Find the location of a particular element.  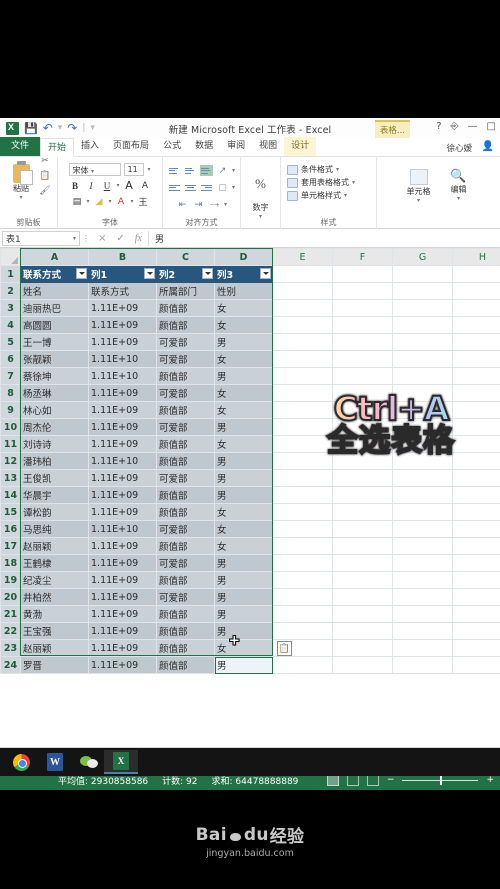

empty-cell-f16 is located at coordinates (362, 529).